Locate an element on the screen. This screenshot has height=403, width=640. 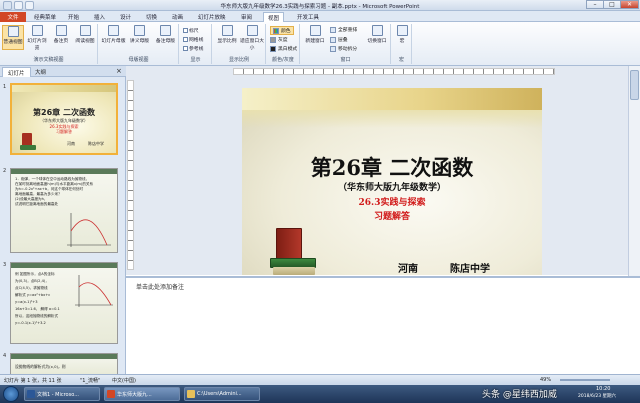
guides-checkbox: 参考线 is located at coordinates (193, 48).